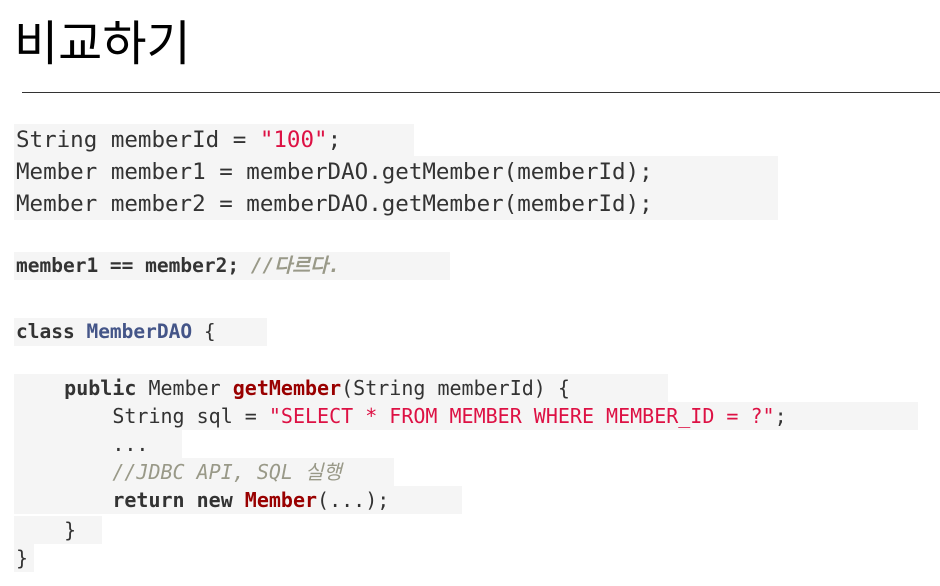  I want to click on page-title: 비교하기, so click(102, 44).